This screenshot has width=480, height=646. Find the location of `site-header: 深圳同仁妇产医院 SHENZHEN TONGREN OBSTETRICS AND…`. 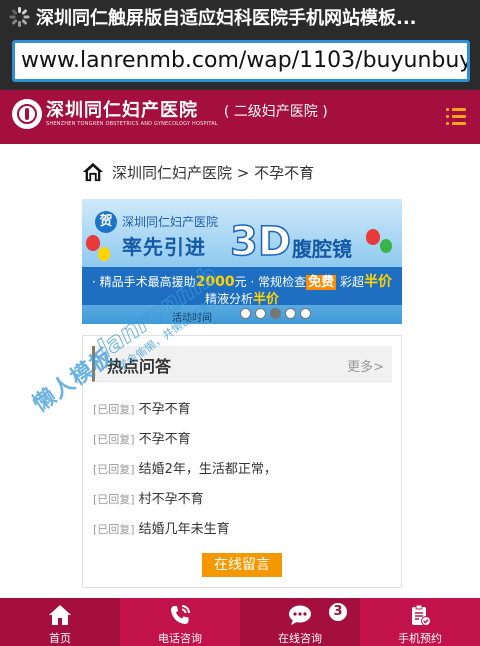

site-header: 深圳同仁妇产医院 SHENZHEN TONGREN OBSTETRICS AND… is located at coordinates (240, 117).